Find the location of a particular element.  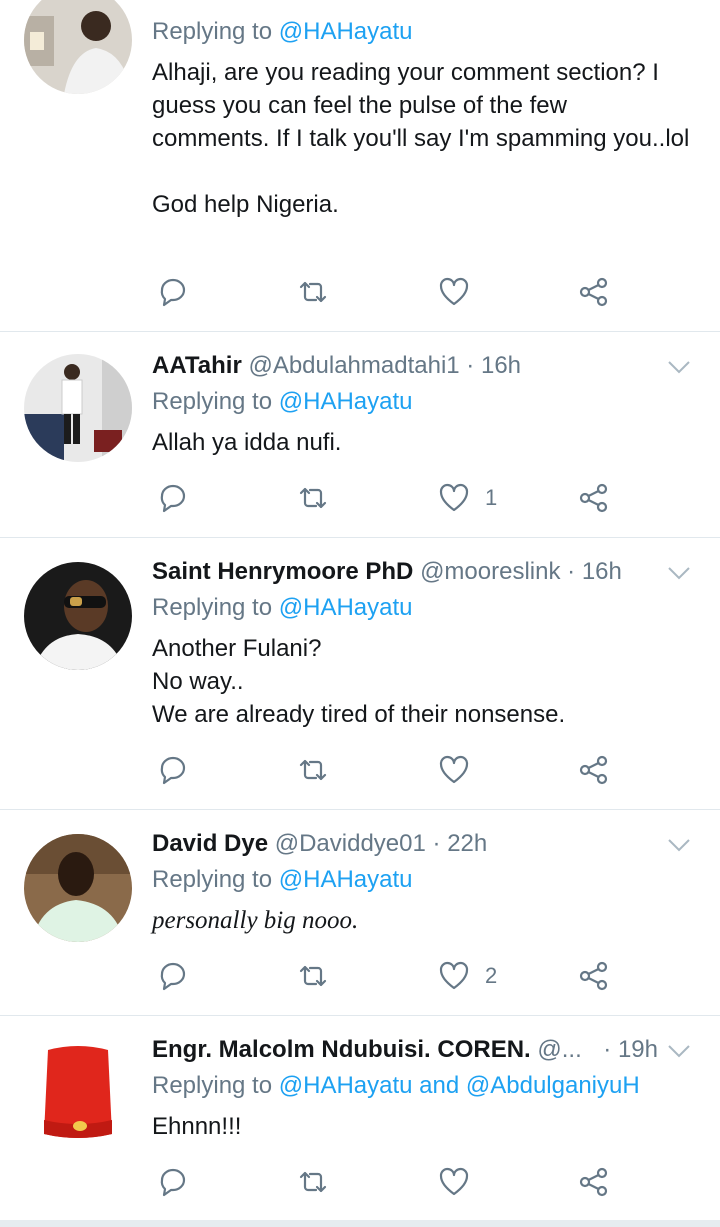

like-count: 1 is located at coordinates (491, 497).